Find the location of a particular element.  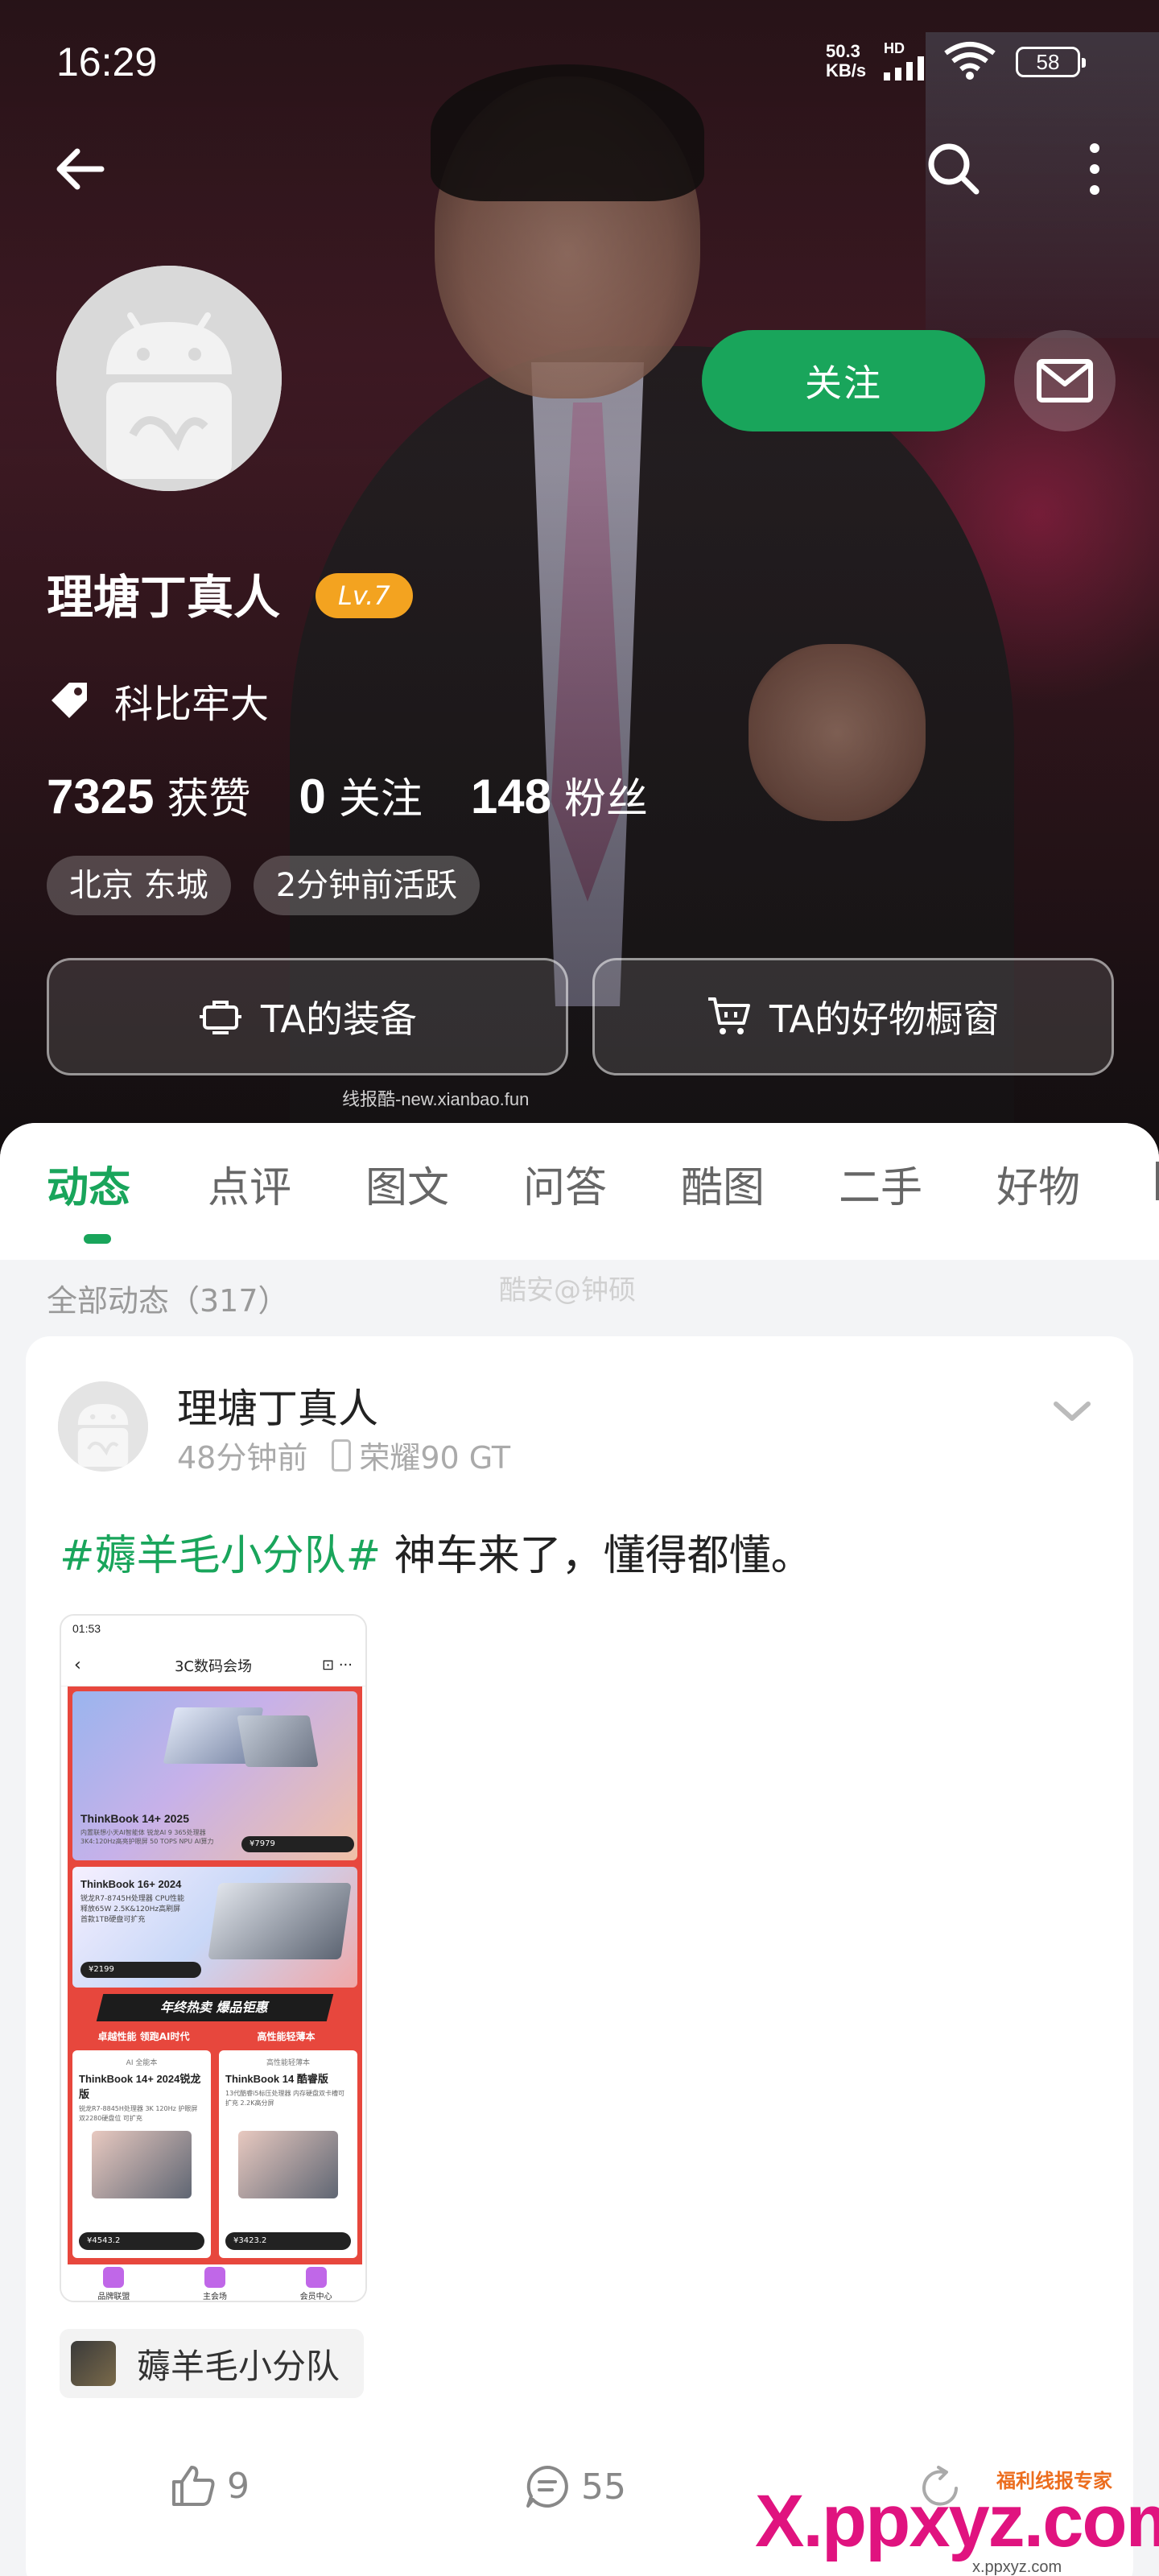

profile-avatar is located at coordinates (169, 378).